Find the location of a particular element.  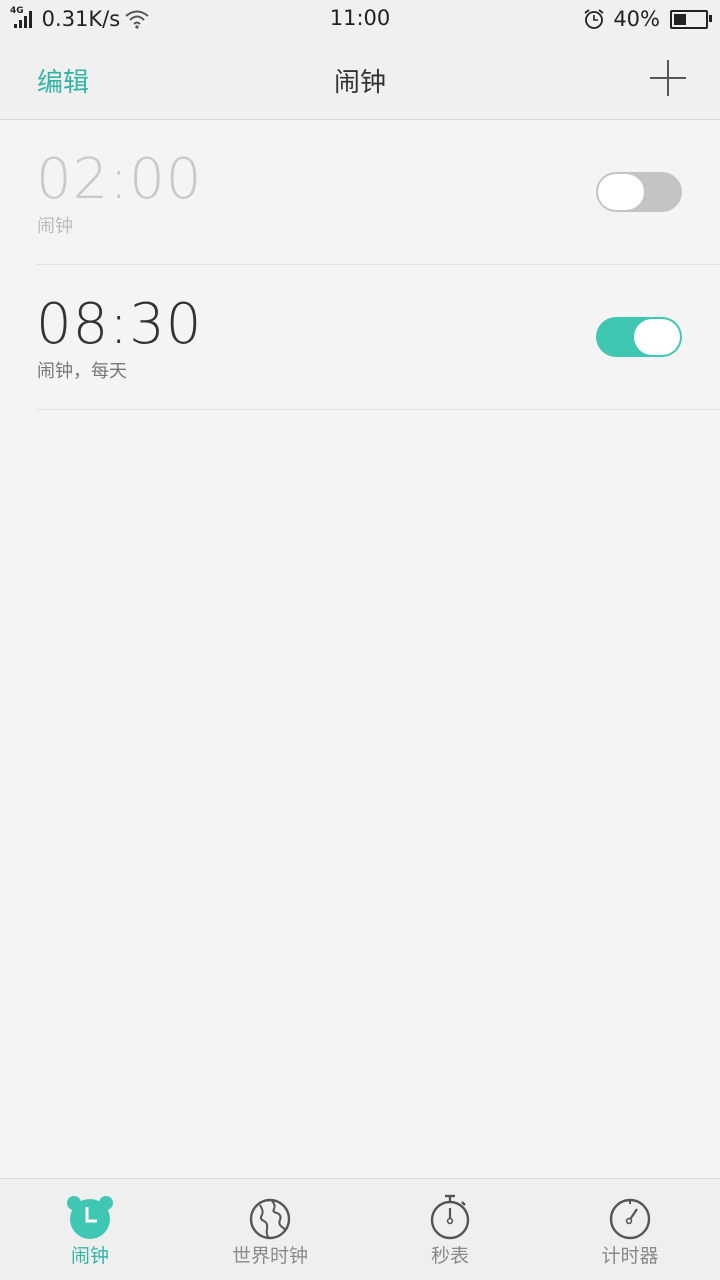

alarm-time: 08:30 is located at coordinates (119, 324).